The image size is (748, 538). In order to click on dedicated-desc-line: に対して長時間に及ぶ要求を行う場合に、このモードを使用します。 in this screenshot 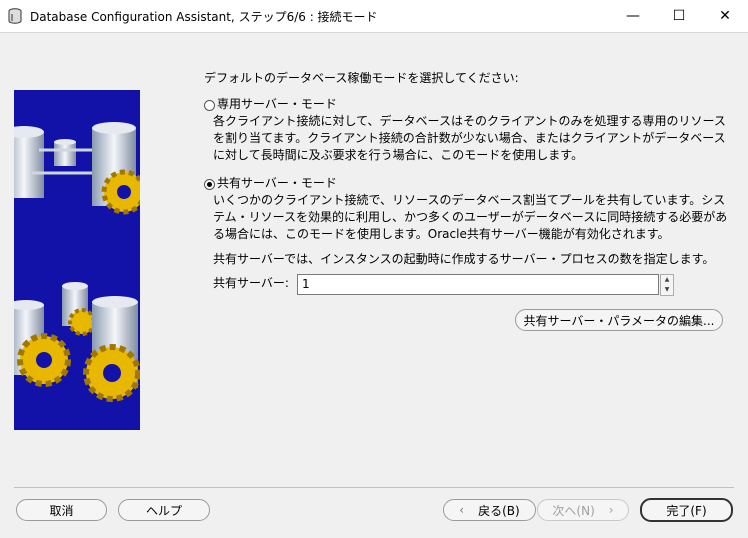, I will do `click(398, 155)`.